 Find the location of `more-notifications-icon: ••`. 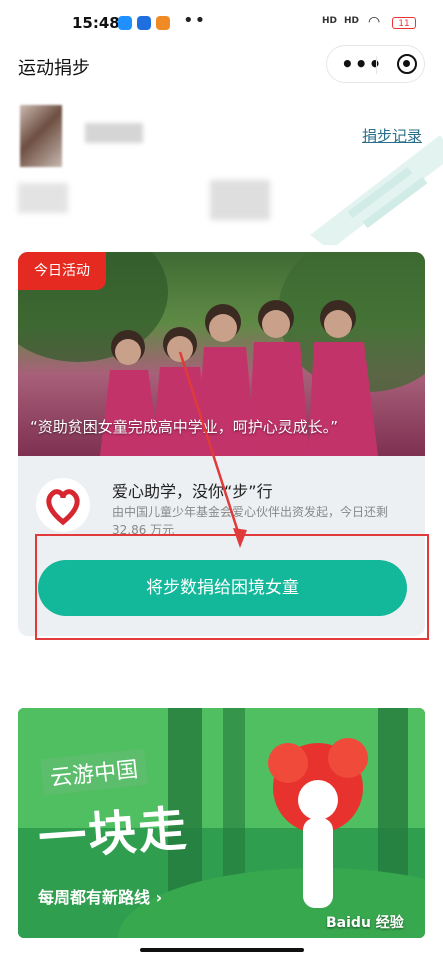

more-notifications-icon: •• is located at coordinates (195, 20).